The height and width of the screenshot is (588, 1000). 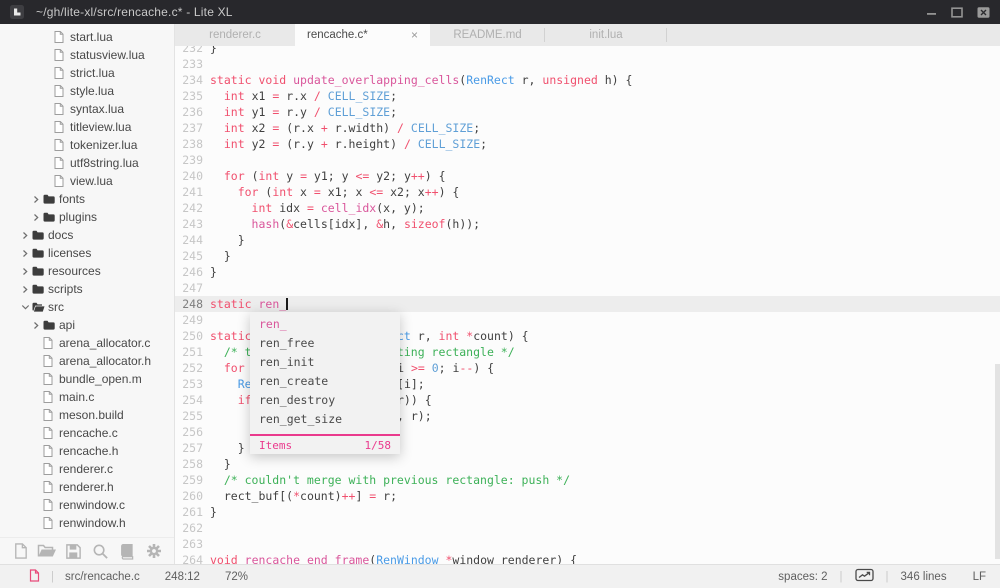 I want to click on code-line-244: 244 }, so click(x=587, y=240).